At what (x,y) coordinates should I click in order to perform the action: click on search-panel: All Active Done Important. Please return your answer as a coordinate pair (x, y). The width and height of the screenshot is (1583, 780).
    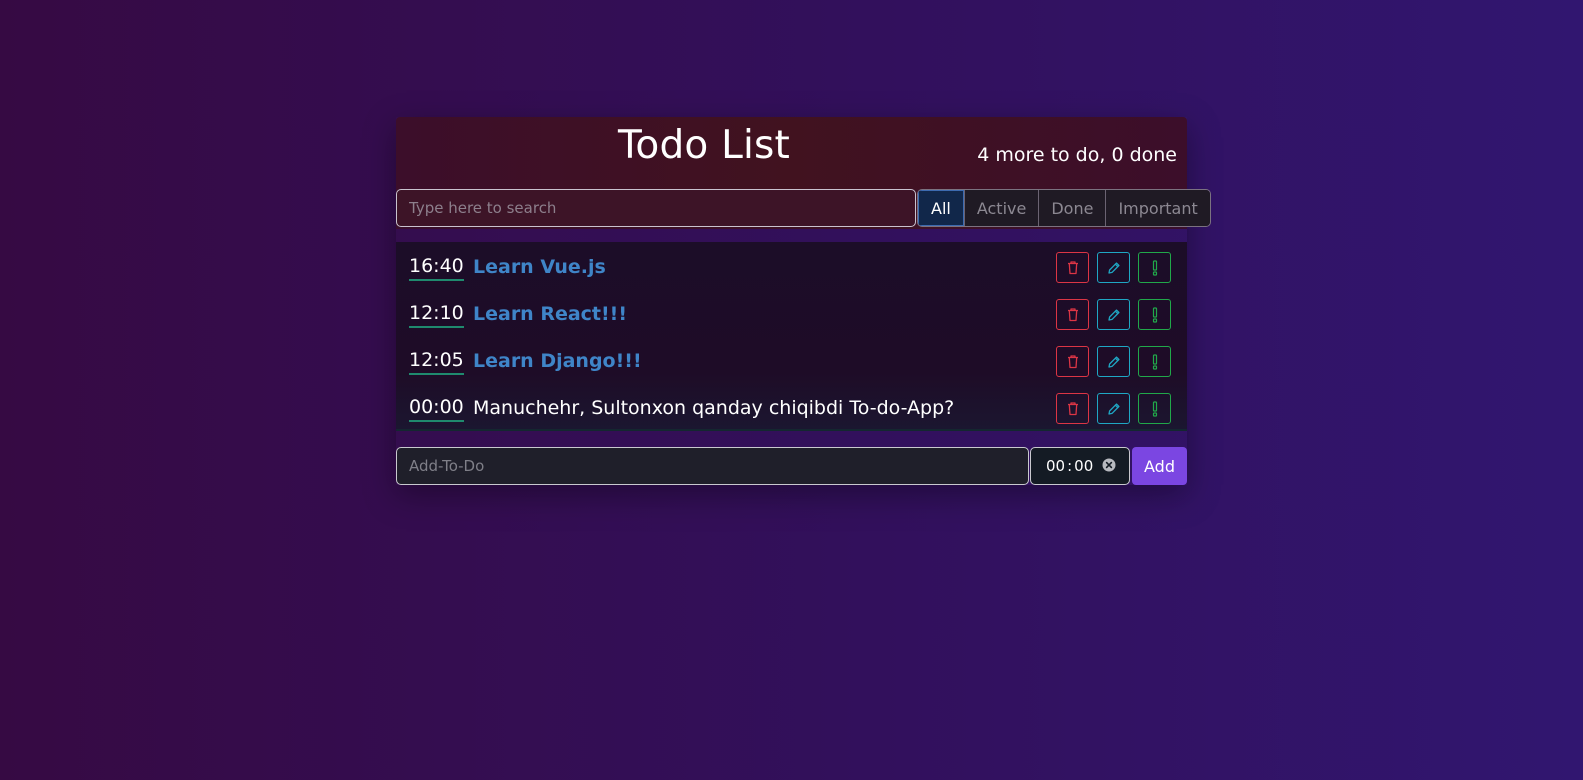
    Looking at the image, I should click on (803, 209).